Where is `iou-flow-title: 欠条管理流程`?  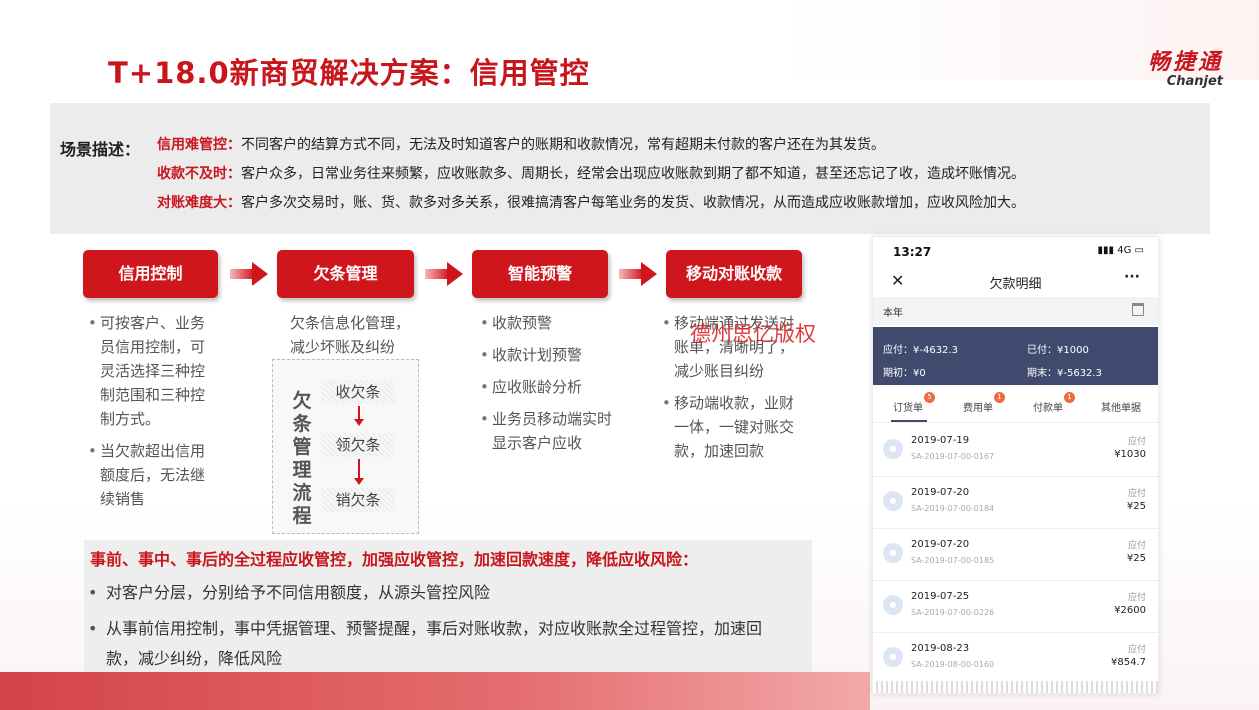 iou-flow-title: 欠条管理流程 is located at coordinates (302, 458).